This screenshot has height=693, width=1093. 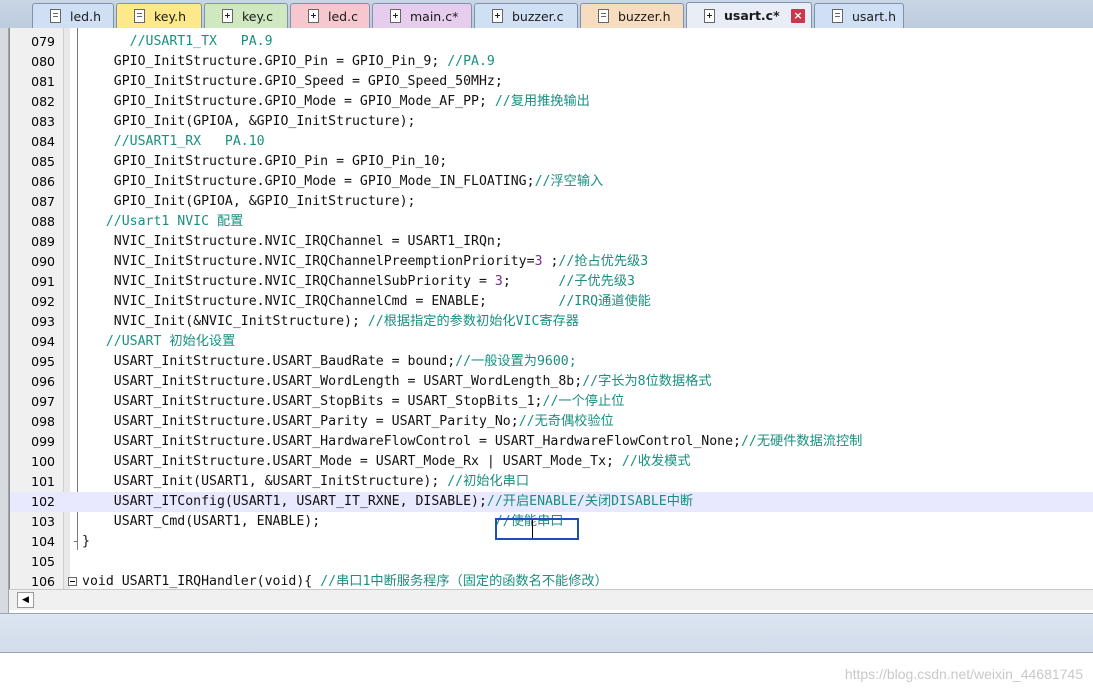 I want to click on code-text: //USART1_TX PA.9, so click(x=177, y=42).